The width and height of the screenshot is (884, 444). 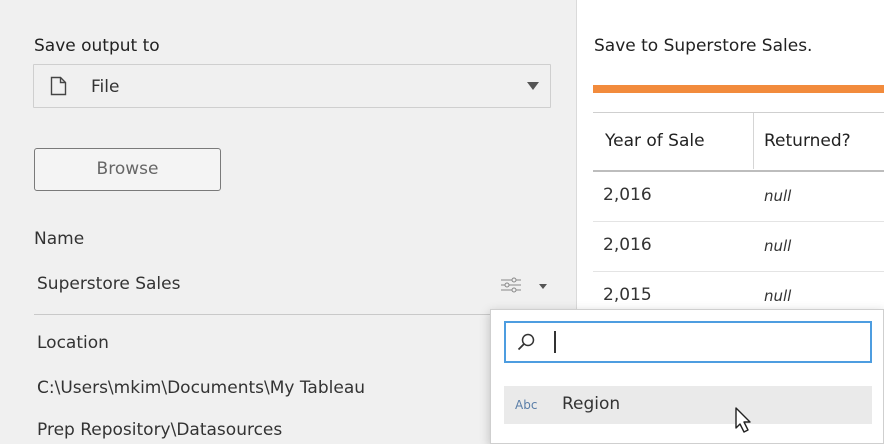 I want to click on column-header-year-of-sale: Year of Sale, so click(x=655, y=141).